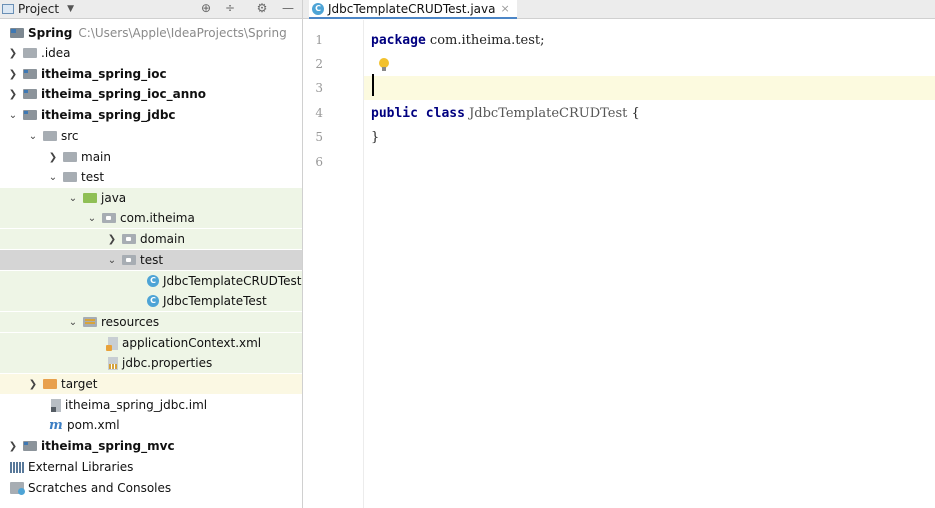 This screenshot has width=935, height=508. What do you see at coordinates (288, 8) in the screenshot?
I see `hide-panel-icon: —` at bounding box center [288, 8].